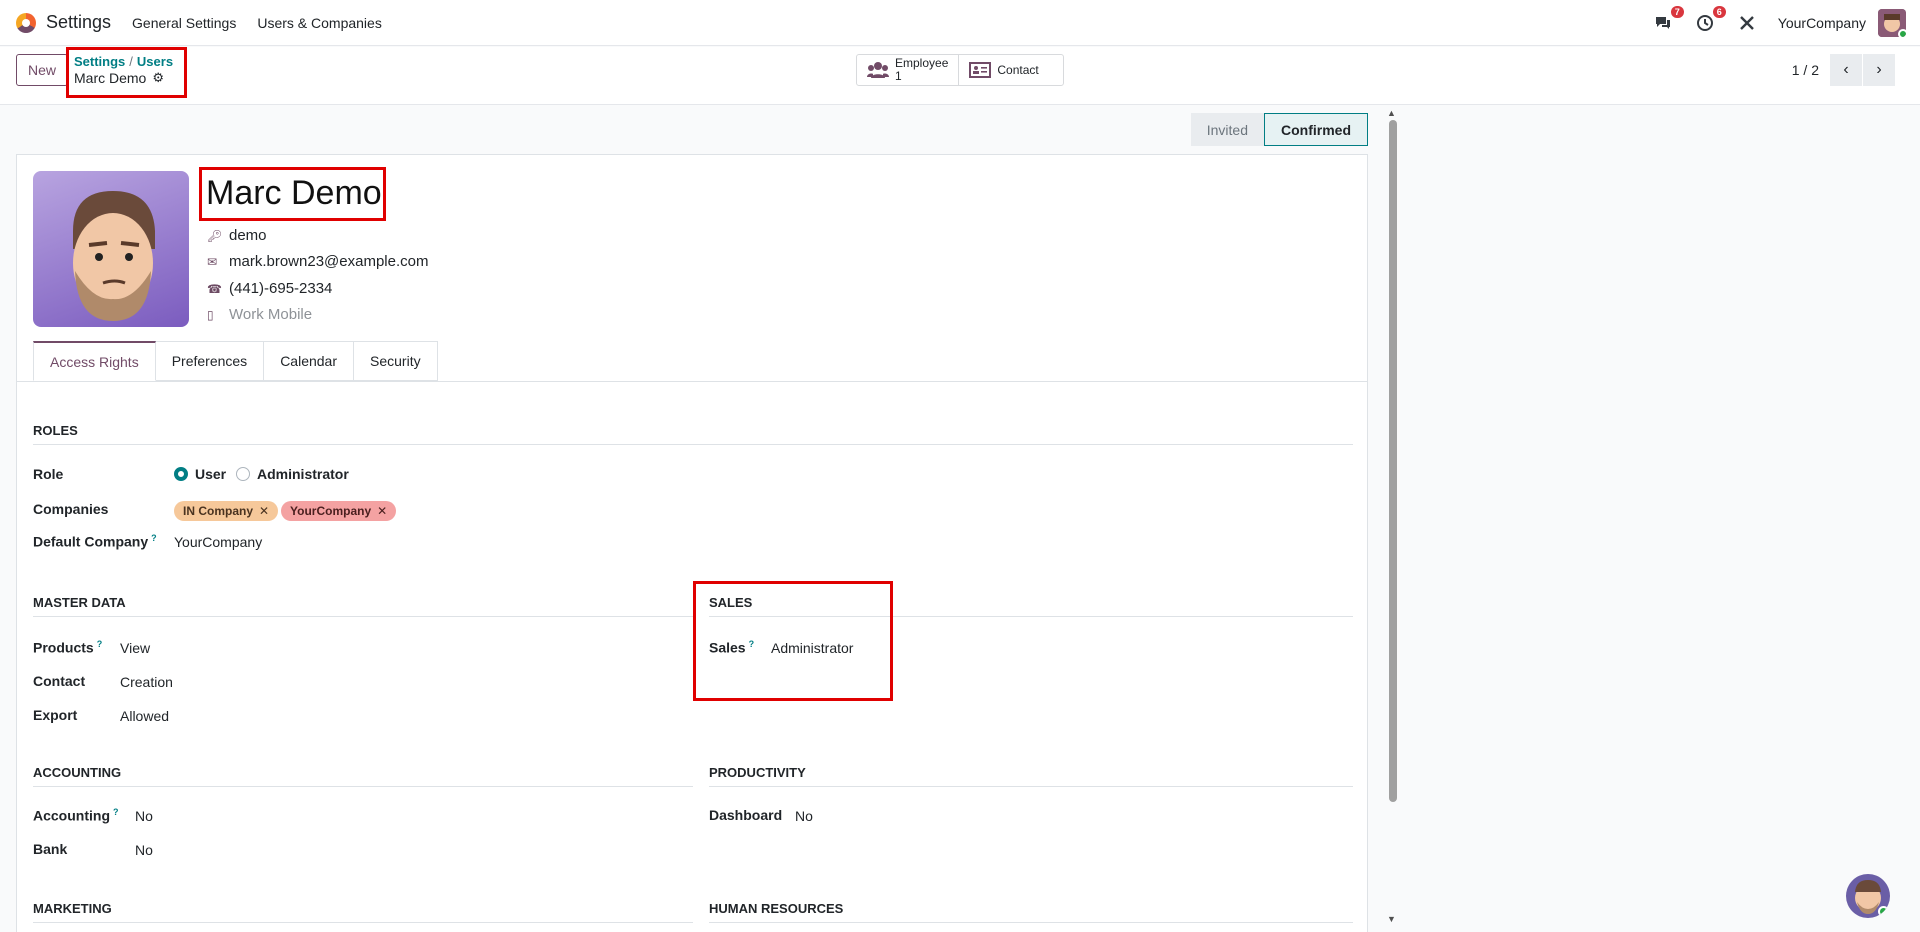  What do you see at coordinates (135, 648) in the screenshot?
I see `products-value: View` at bounding box center [135, 648].